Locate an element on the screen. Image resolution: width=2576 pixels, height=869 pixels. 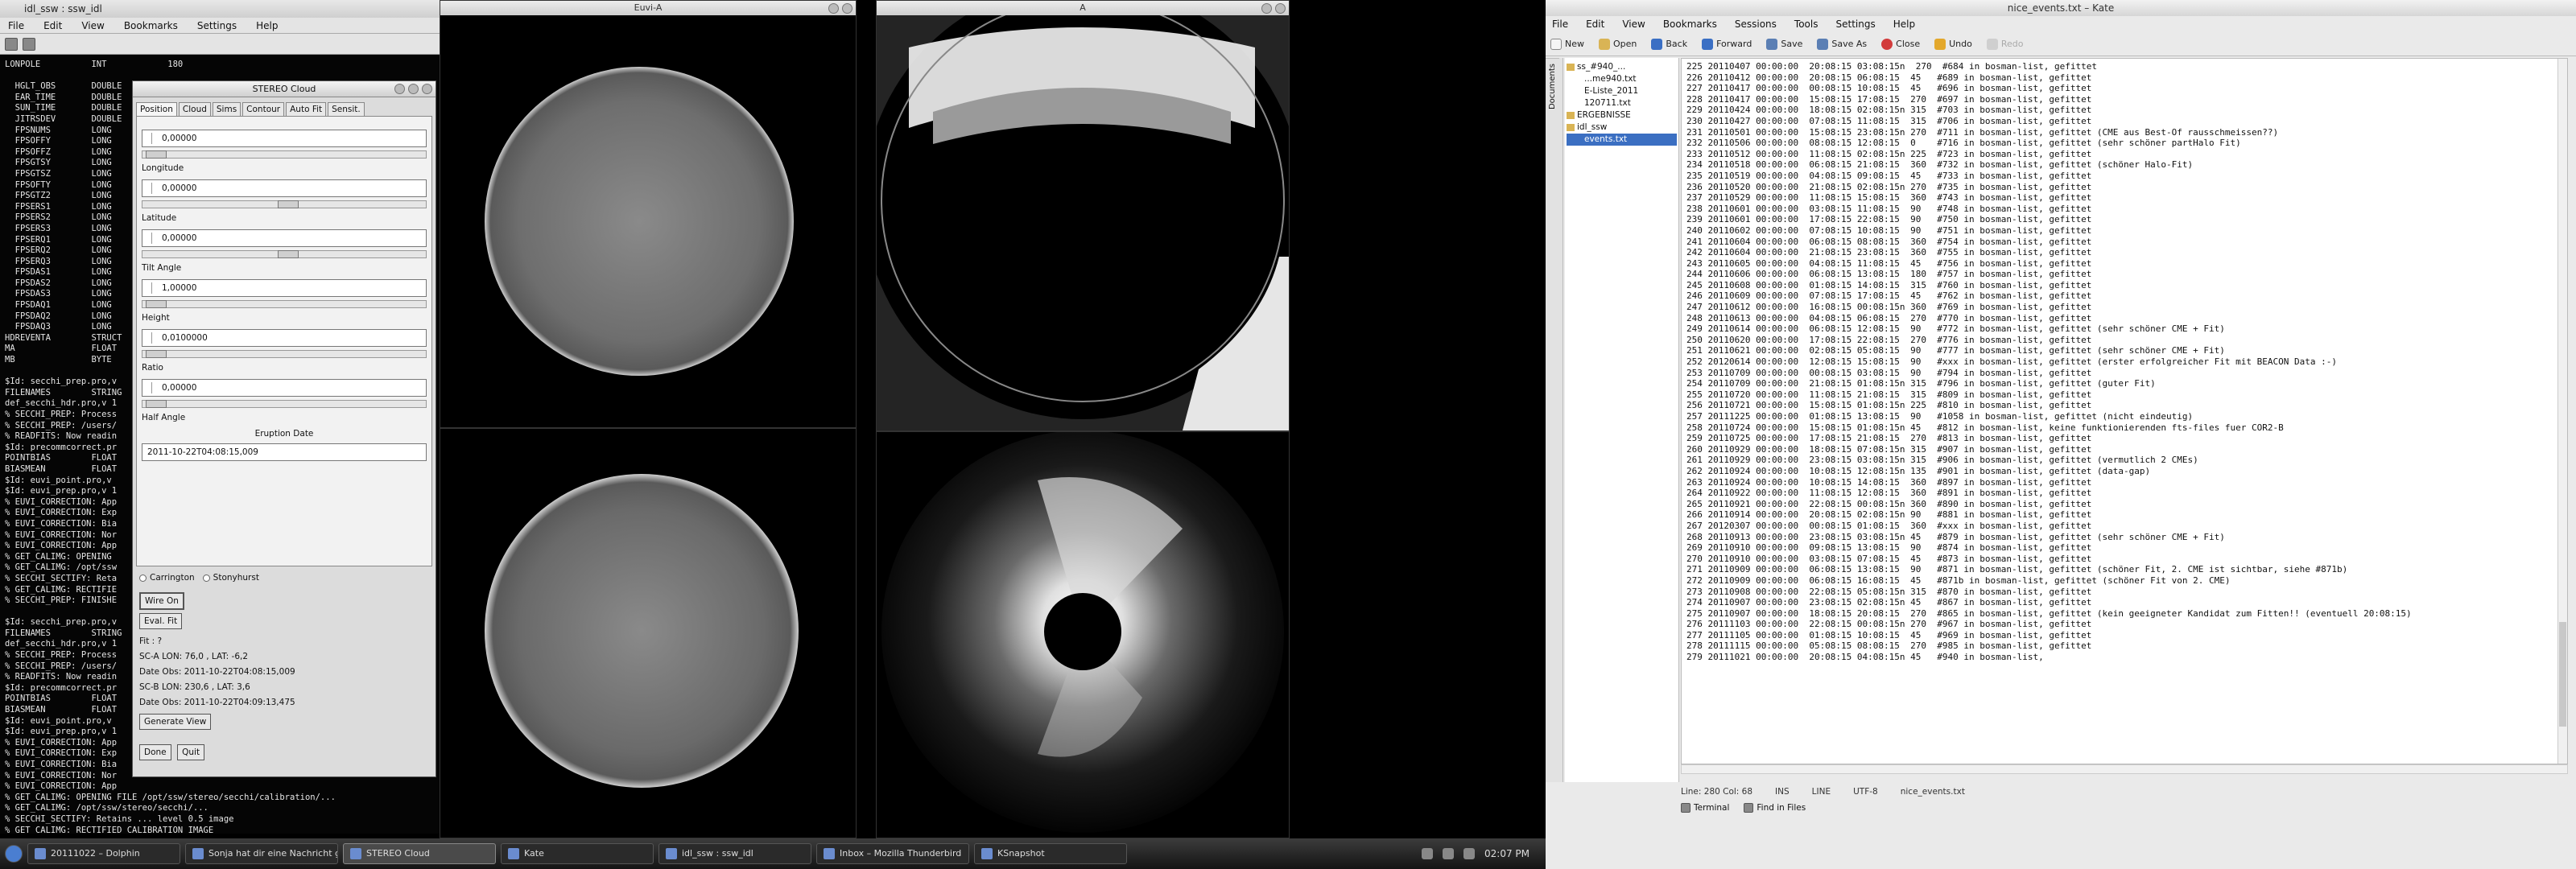
euvi-a-title-bar: Euvi-A is located at coordinates (648, 8).